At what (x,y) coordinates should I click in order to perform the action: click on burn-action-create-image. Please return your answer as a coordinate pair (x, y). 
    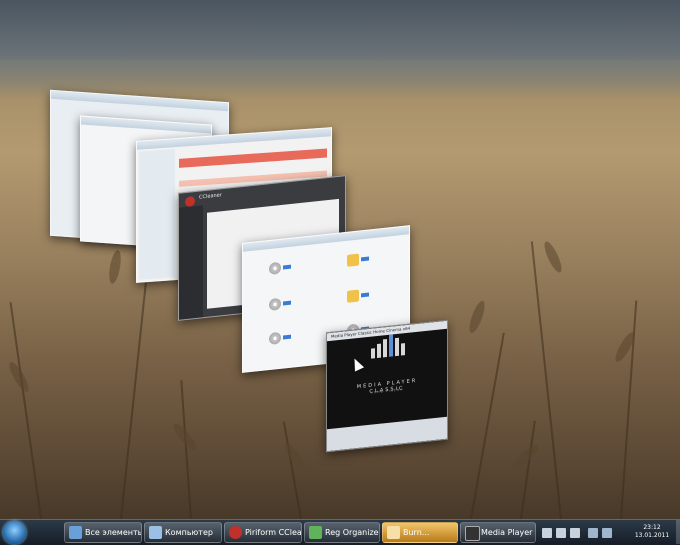
    Looking at the image, I should click on (287, 272).